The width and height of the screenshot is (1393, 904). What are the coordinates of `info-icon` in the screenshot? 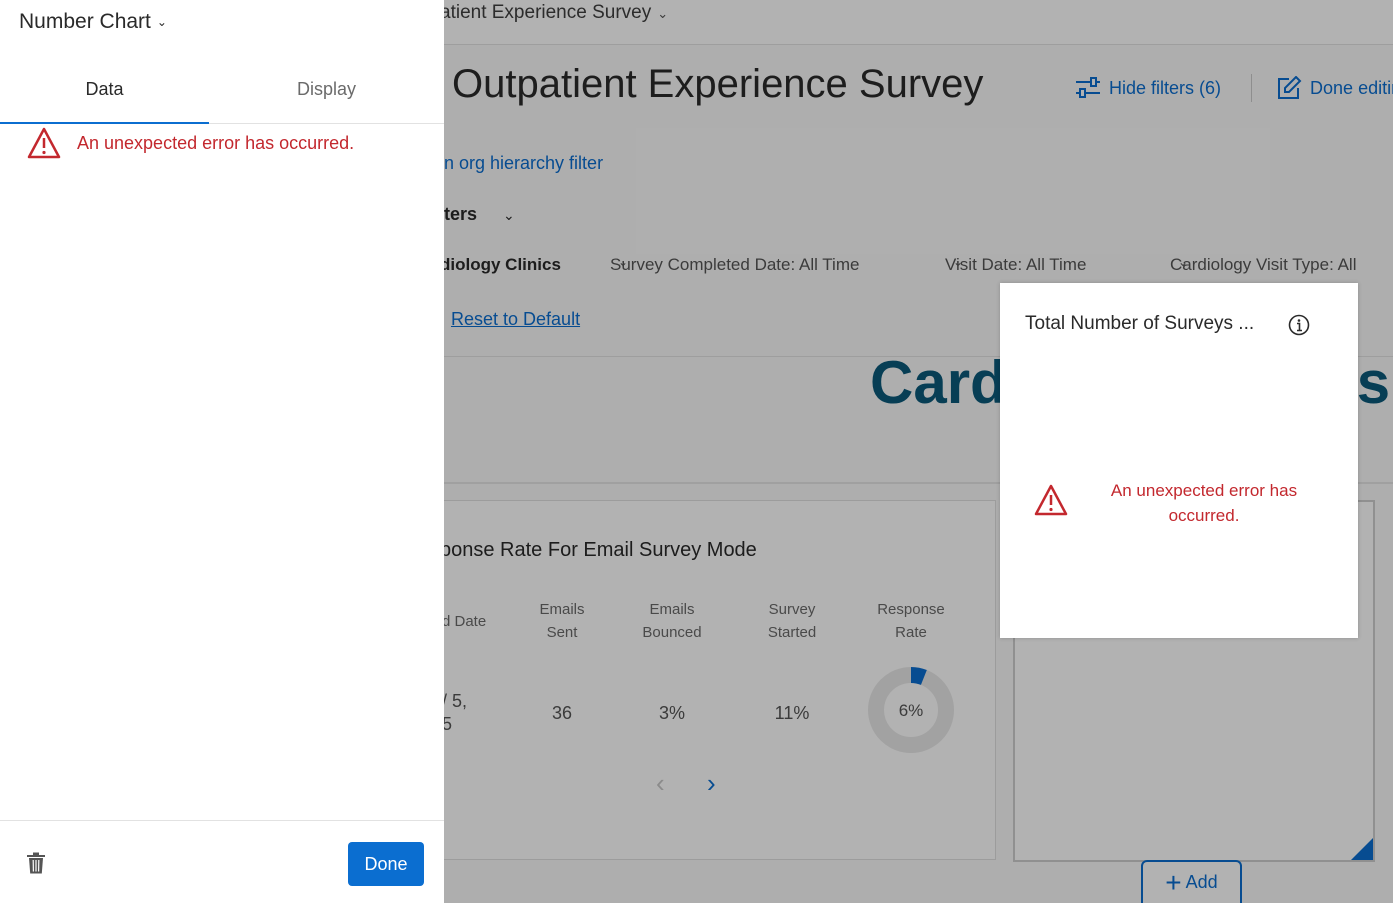 It's located at (1299, 325).